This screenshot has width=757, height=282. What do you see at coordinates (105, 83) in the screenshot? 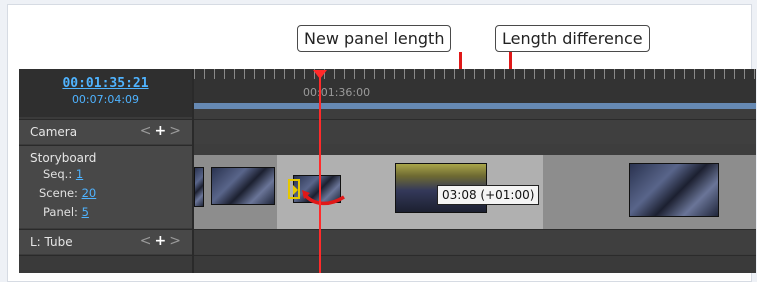
I see `current-timecode: 00:01:35:21` at bounding box center [105, 83].